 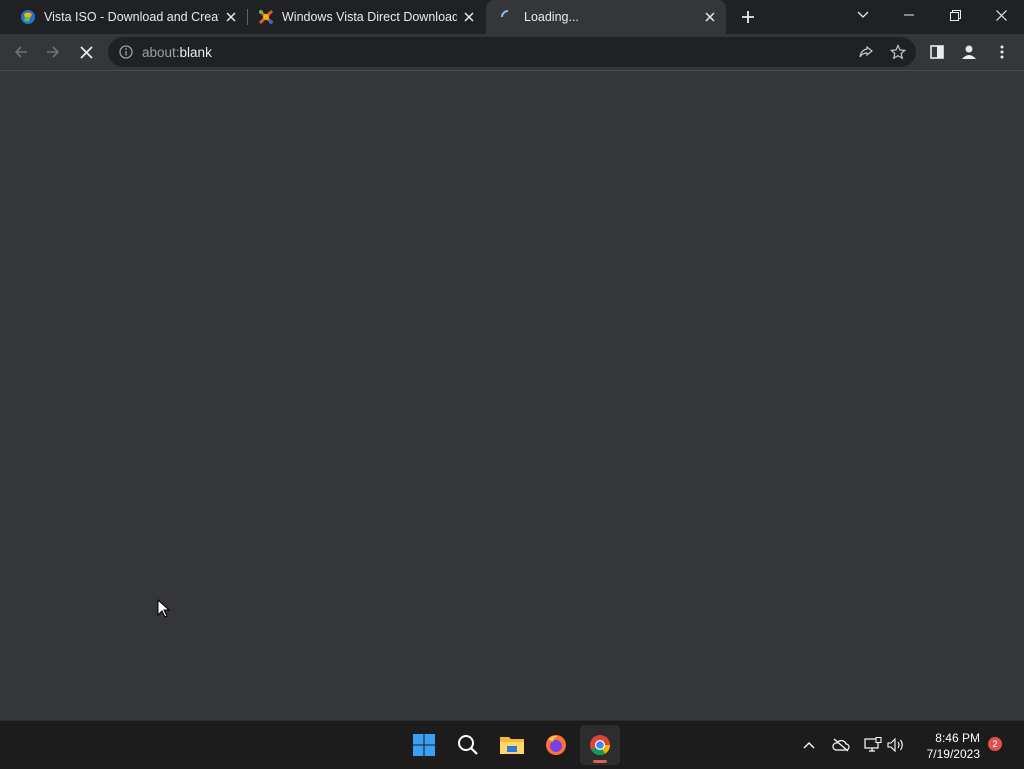 I want to click on taskbar: 8:46 PM 7/19/2023, so click(x=512, y=744).